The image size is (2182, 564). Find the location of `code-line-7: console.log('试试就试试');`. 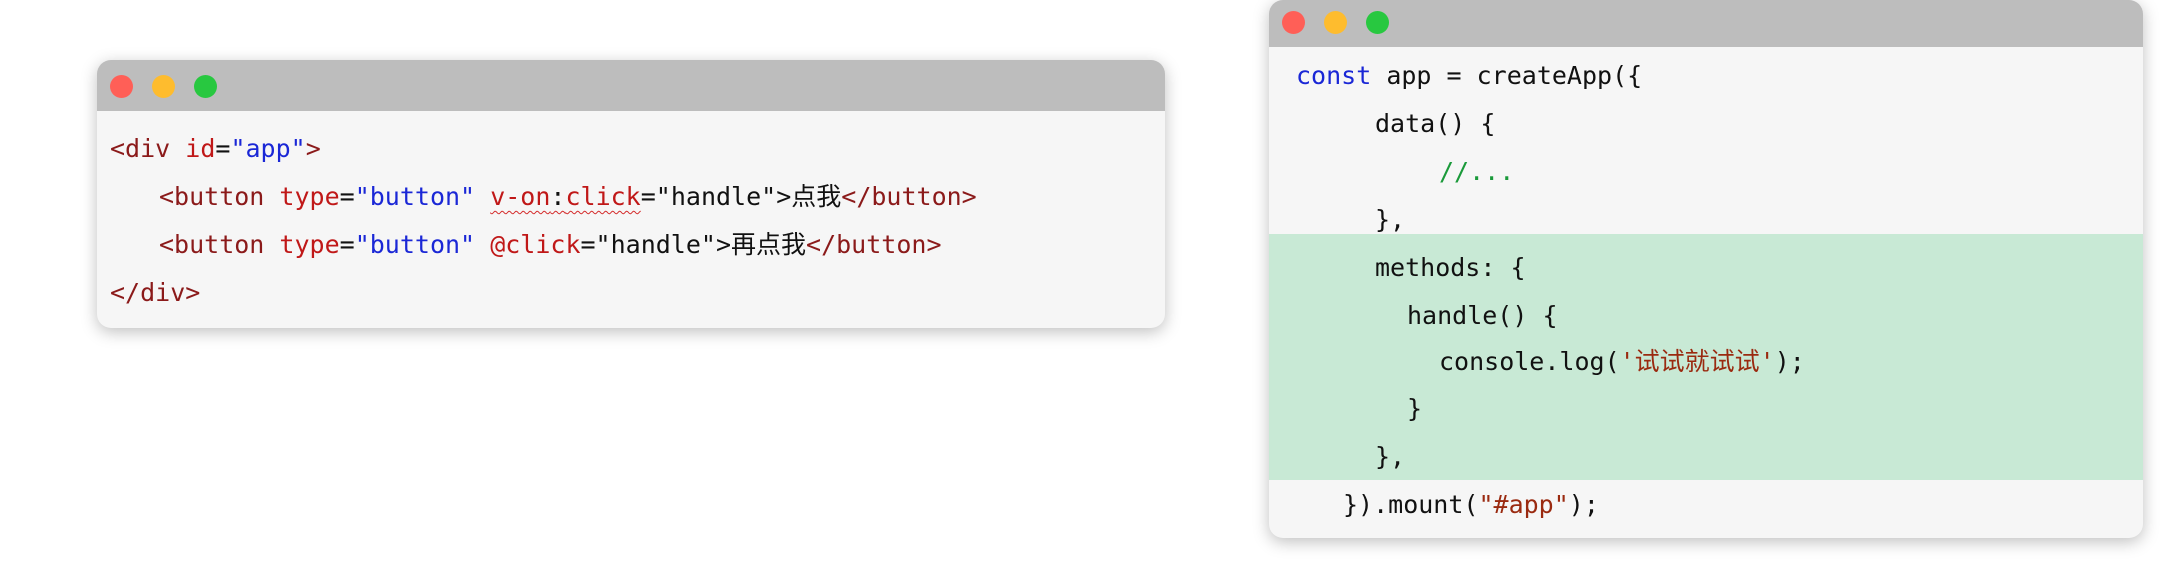

code-line-7: console.log('试试就试试'); is located at coordinates (1622, 361).